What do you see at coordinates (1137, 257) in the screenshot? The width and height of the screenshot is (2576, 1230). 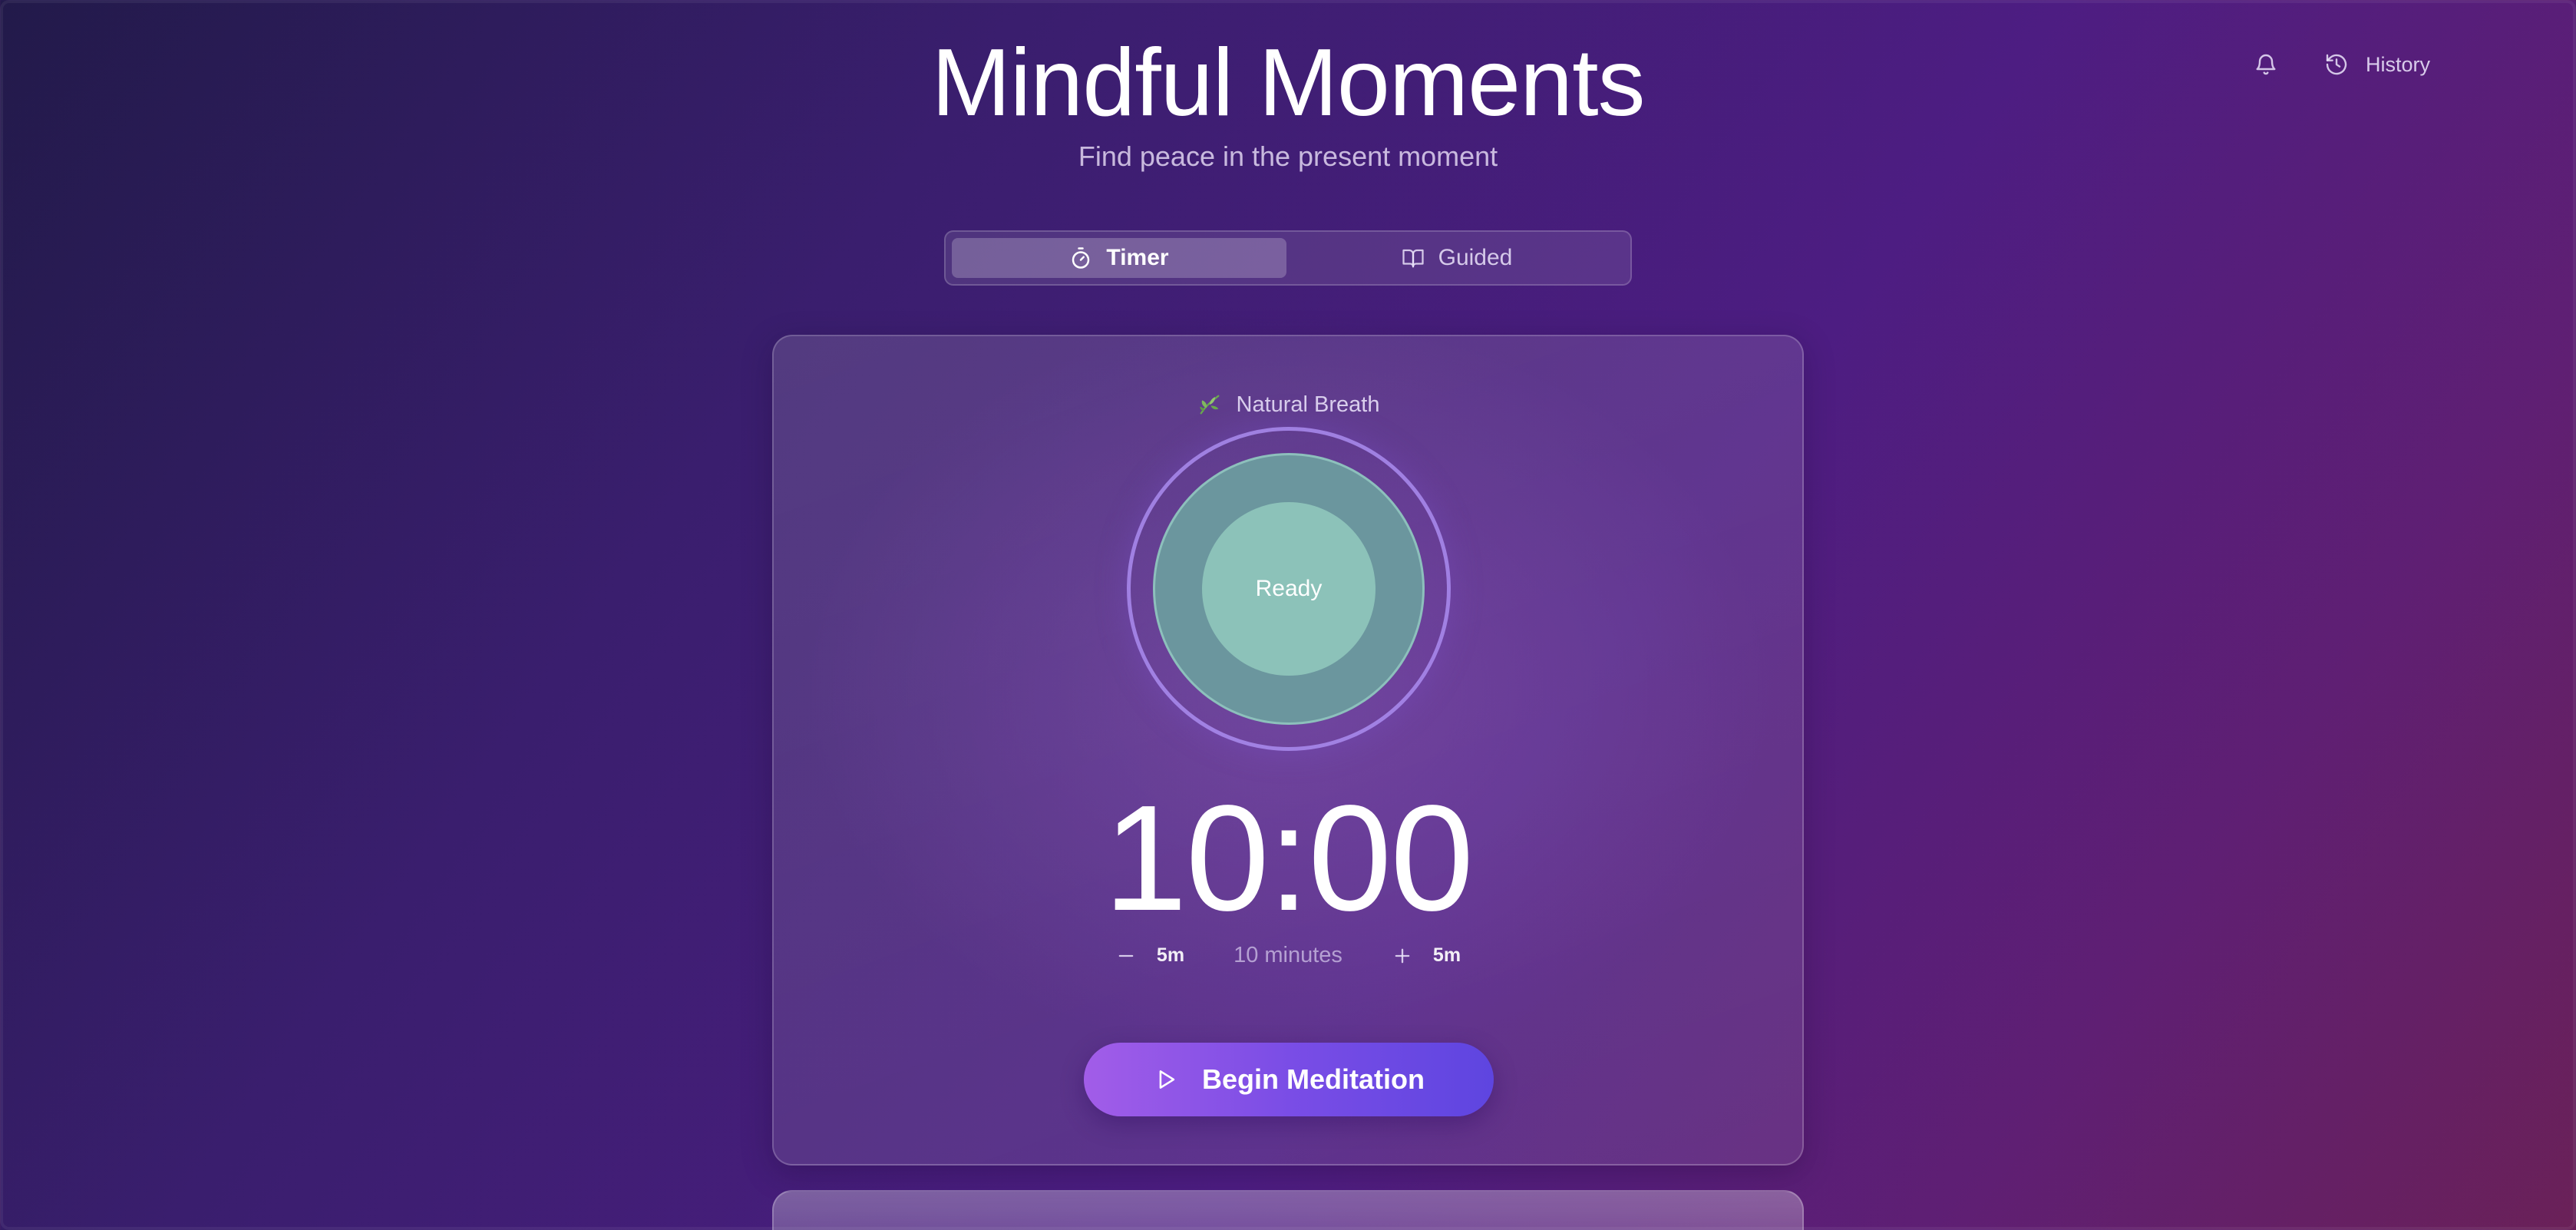 I see `tab-timer-label: Timer` at bounding box center [1137, 257].